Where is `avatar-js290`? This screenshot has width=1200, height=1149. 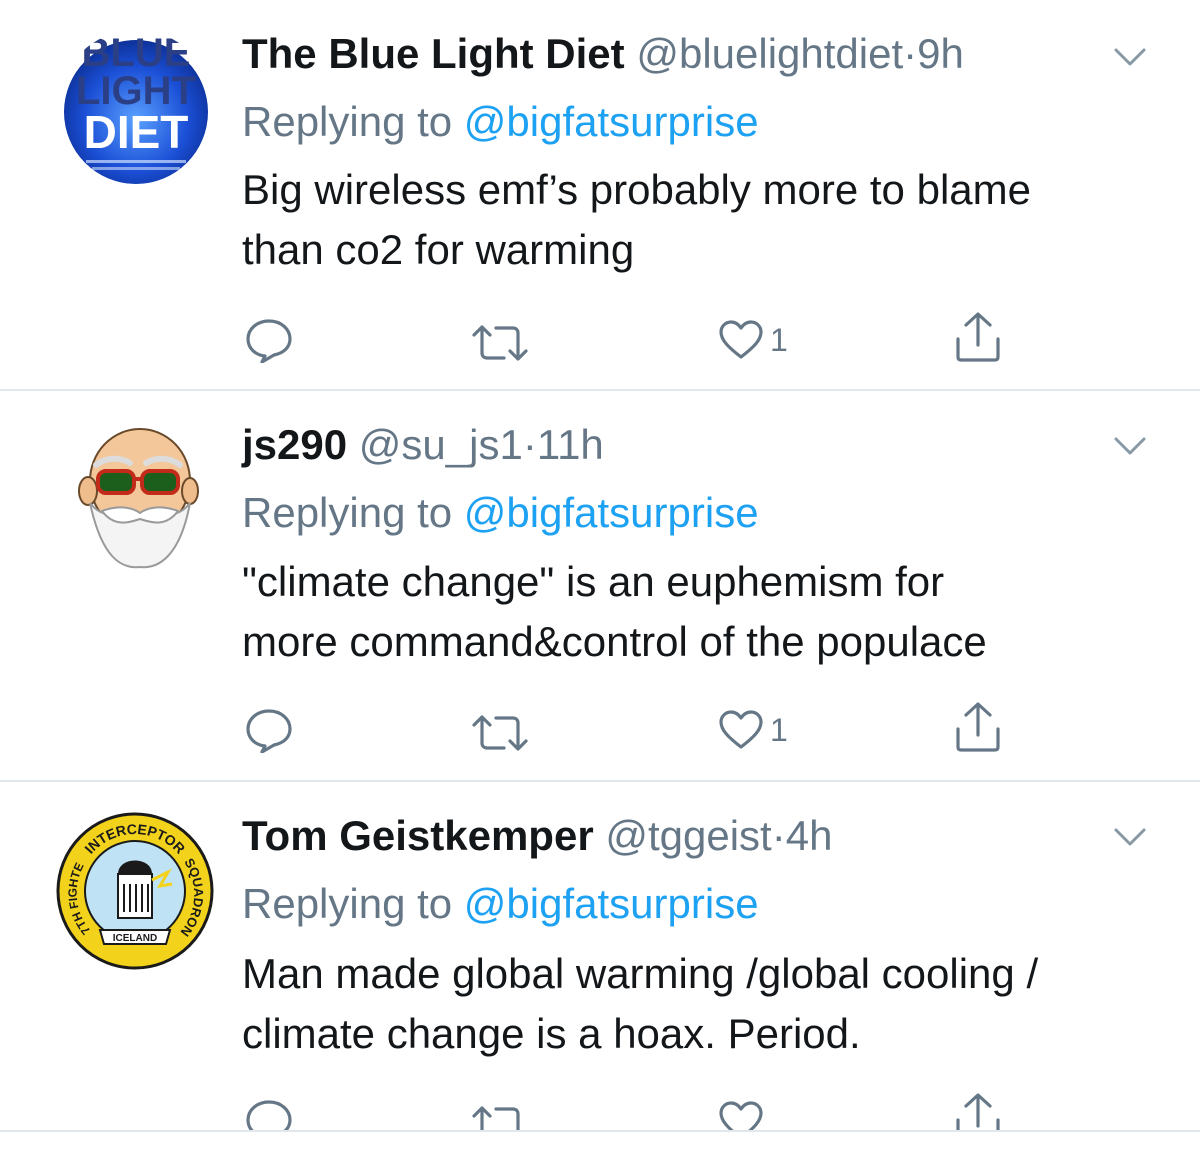 avatar-js290 is located at coordinates (137, 494).